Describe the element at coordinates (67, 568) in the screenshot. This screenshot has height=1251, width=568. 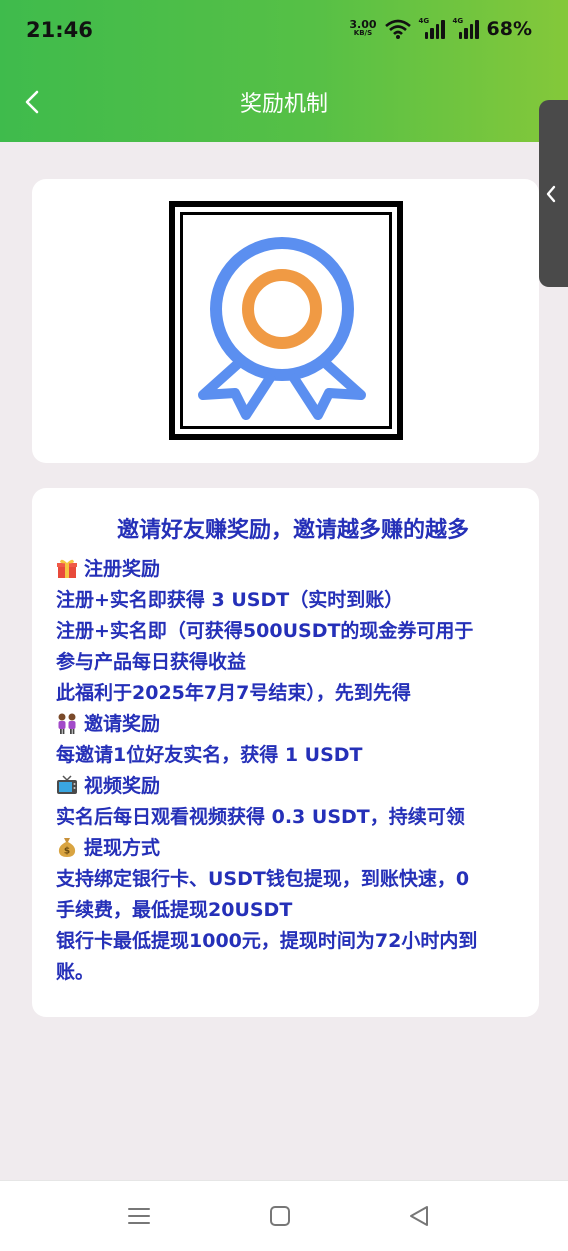
I see `gift-icon` at that location.